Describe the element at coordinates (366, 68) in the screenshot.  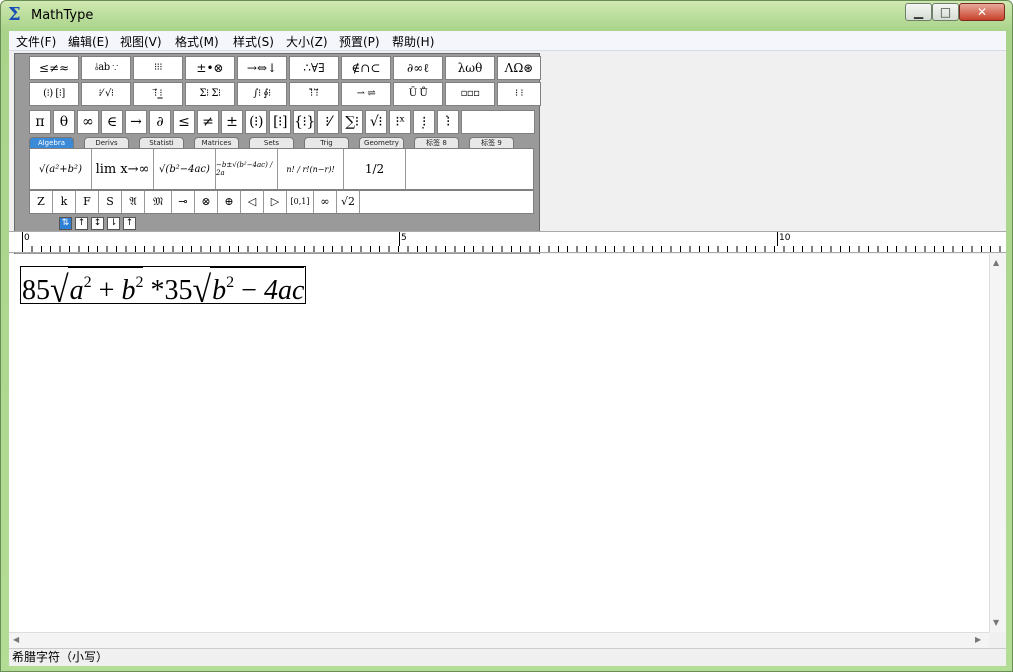
I see `sets-palette-button: ∉∩⊂` at that location.